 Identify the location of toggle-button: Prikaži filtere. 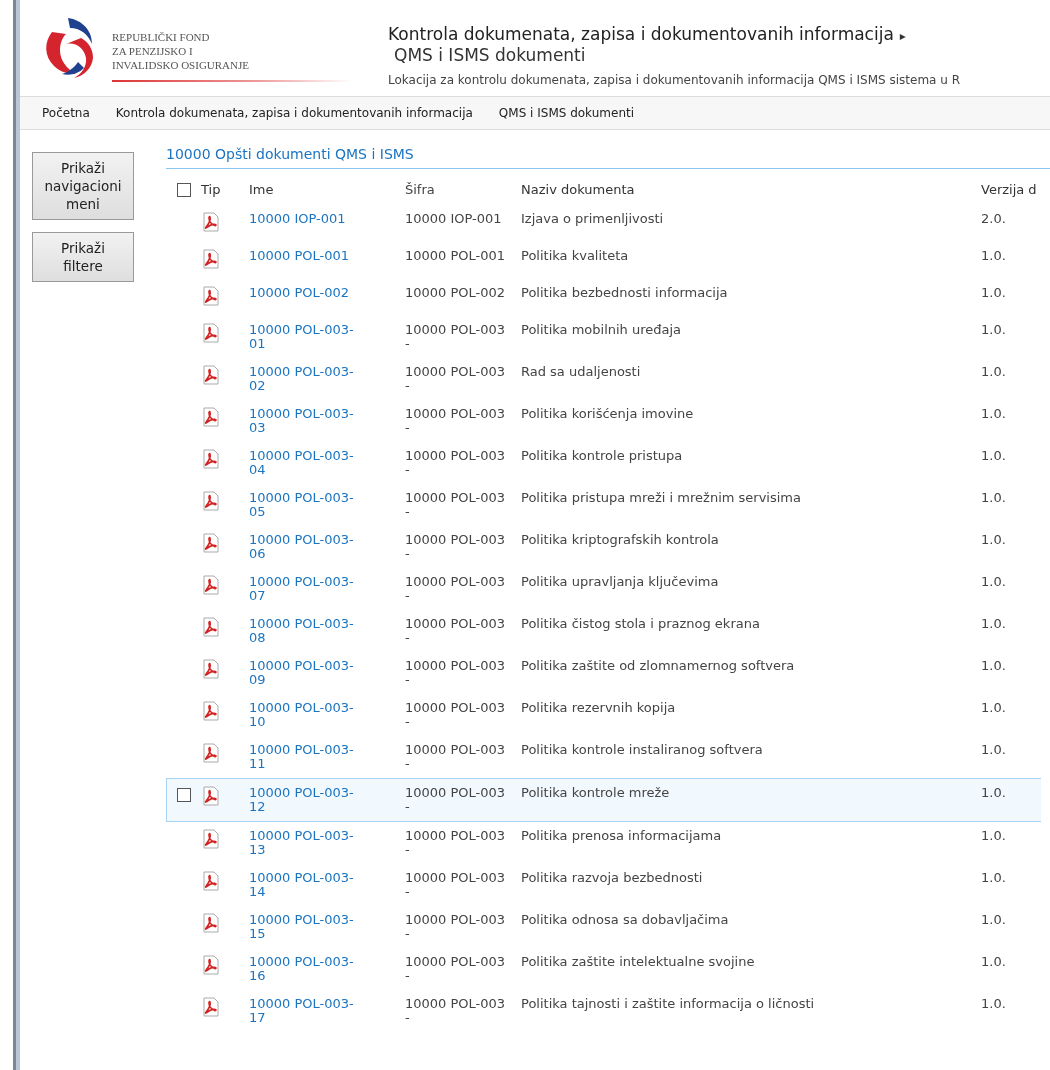
(83, 257).